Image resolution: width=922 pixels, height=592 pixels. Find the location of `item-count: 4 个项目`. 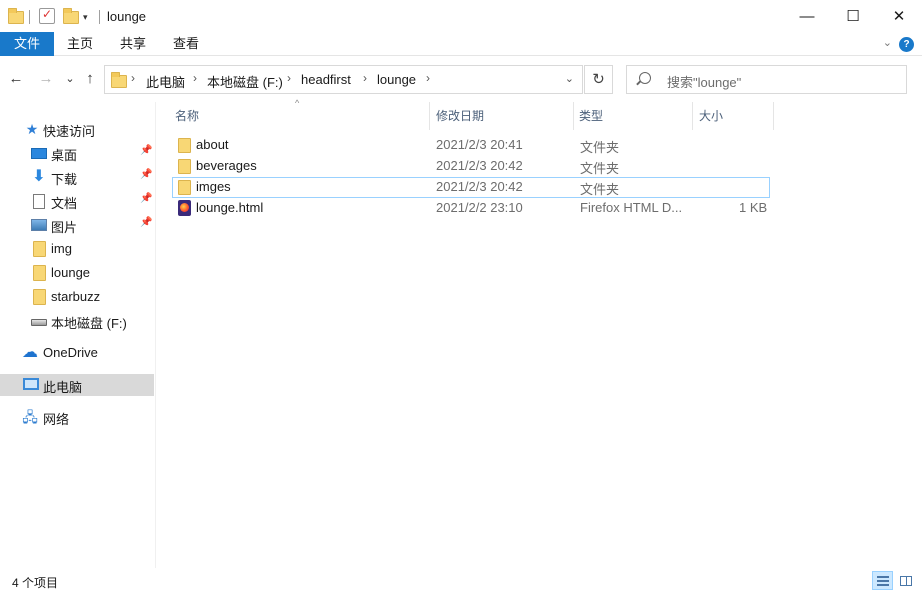

item-count: 4 个项目 is located at coordinates (35, 583).